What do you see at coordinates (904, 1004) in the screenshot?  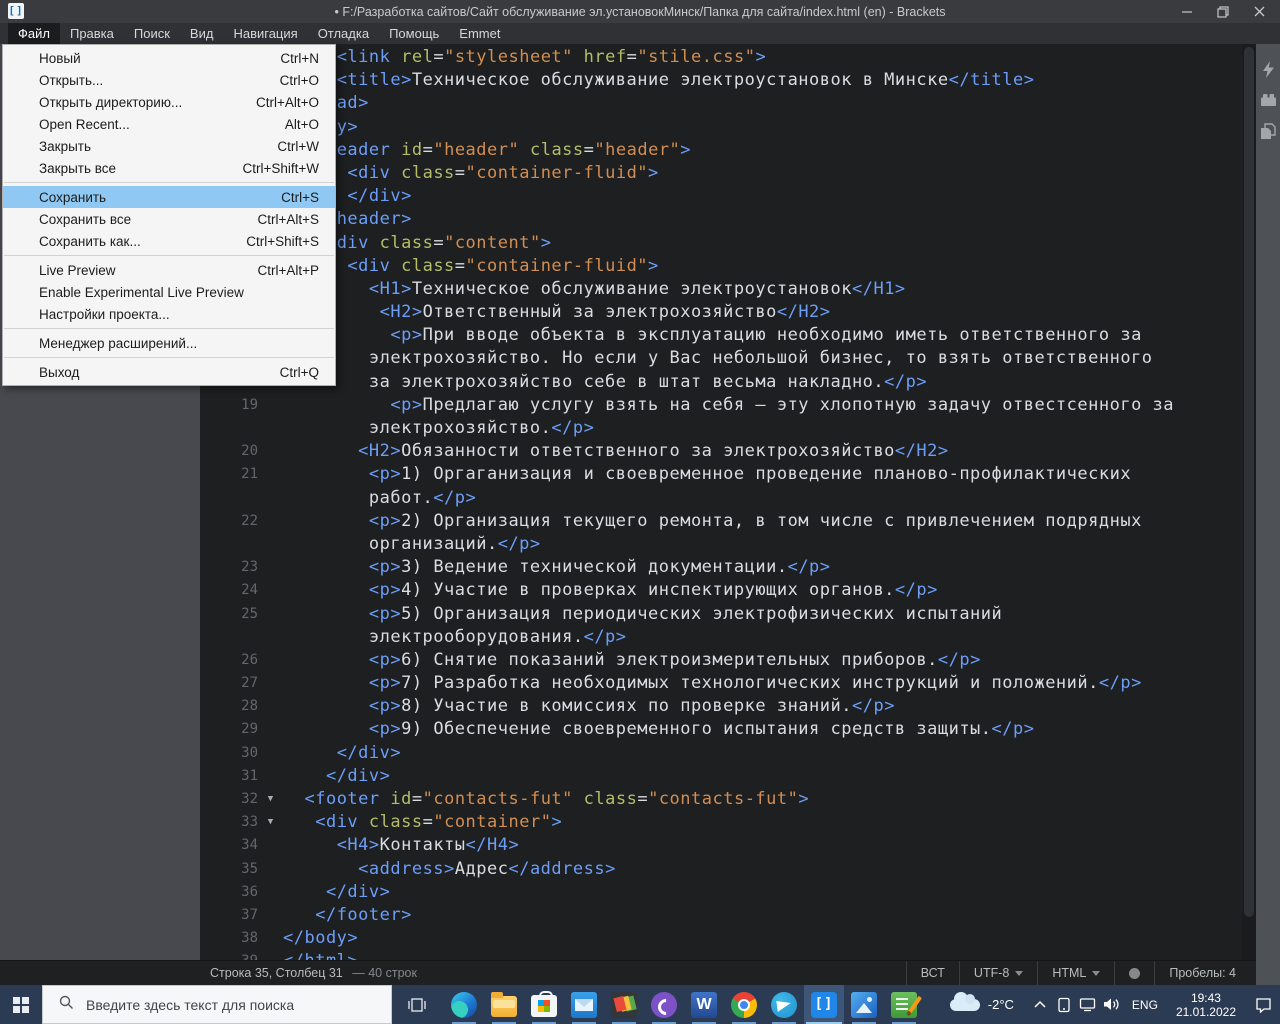 I see `notes-taskbar-button` at bounding box center [904, 1004].